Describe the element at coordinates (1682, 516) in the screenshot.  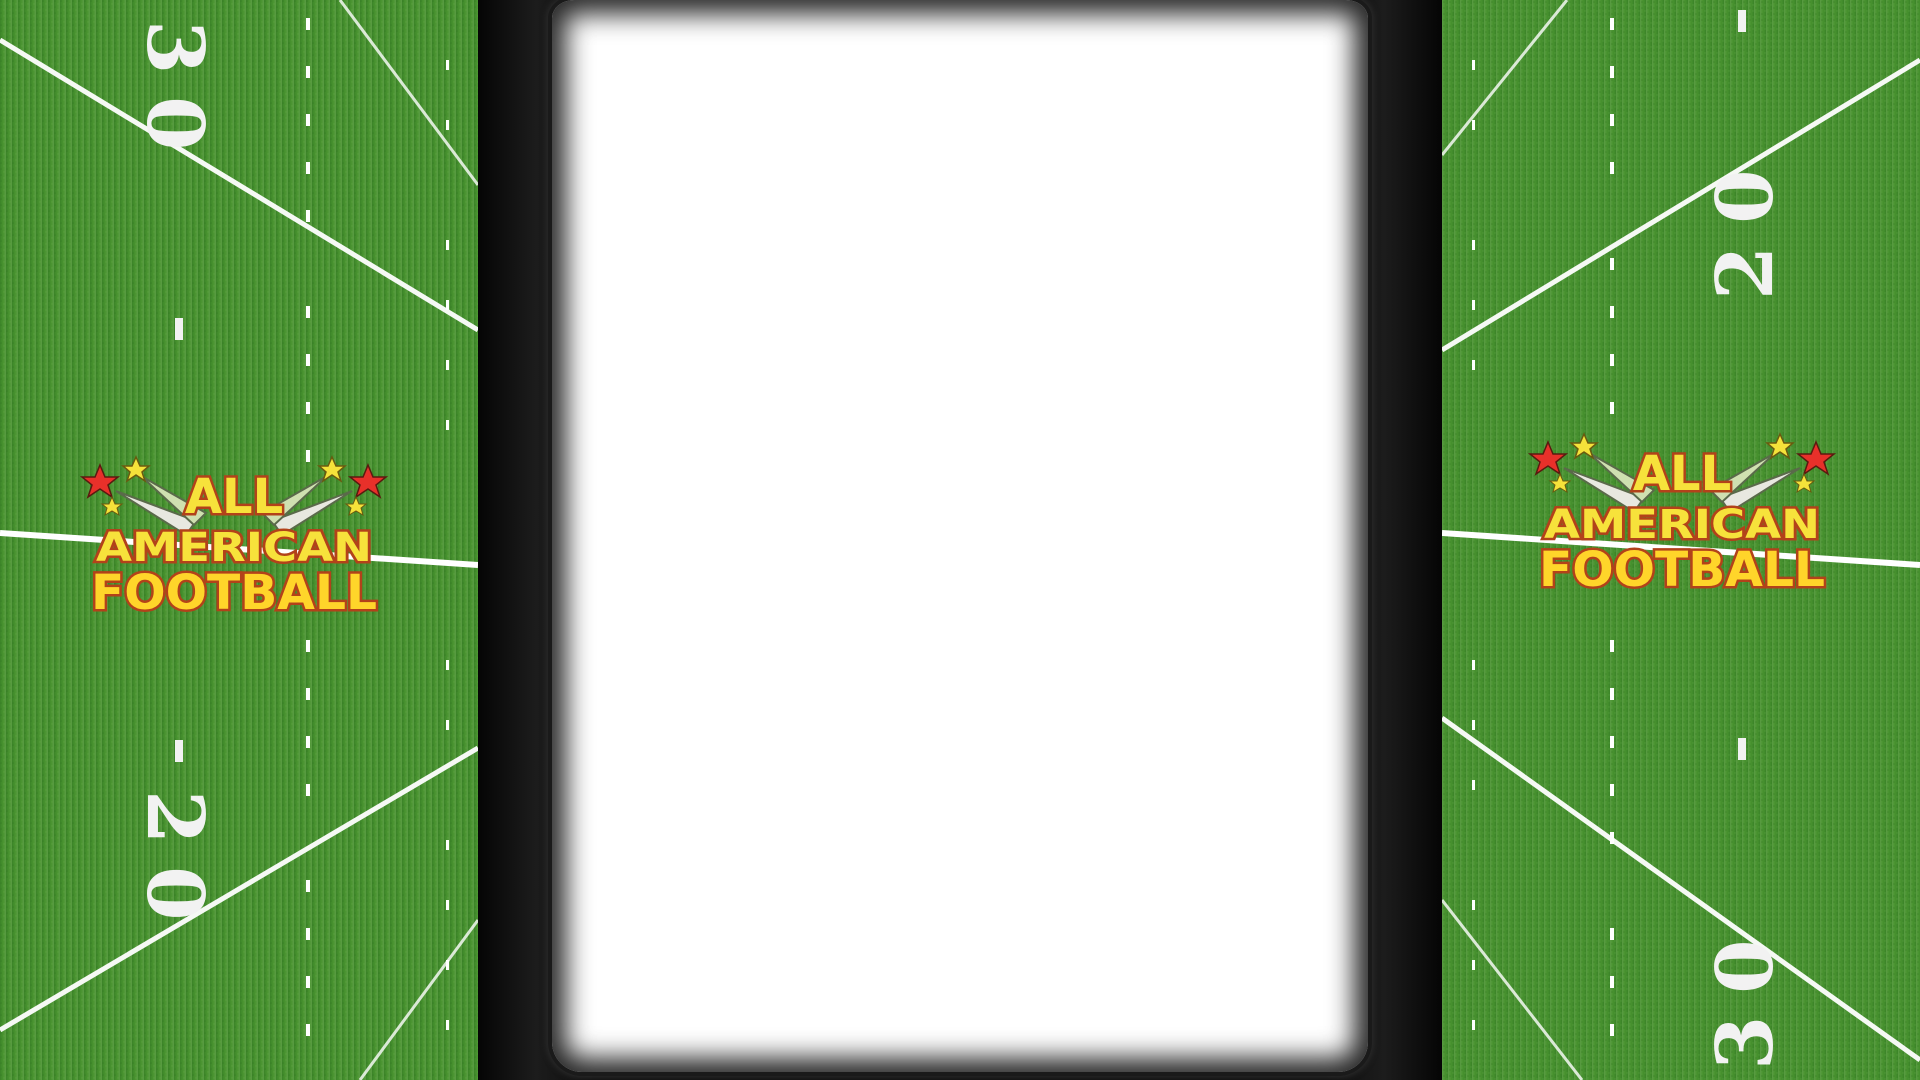
I see `game-logo-right: ALL AMERICAN FOOTBALL` at that location.